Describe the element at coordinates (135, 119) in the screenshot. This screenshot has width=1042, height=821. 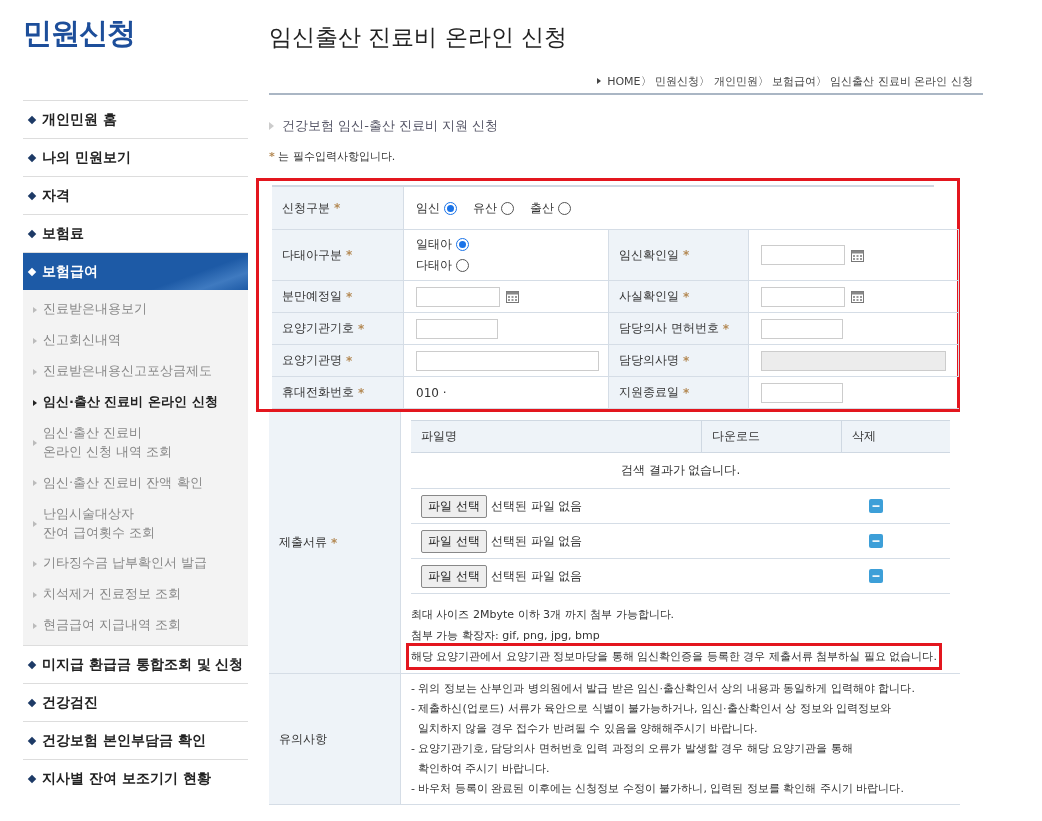
I see `menu-item: 개인민원 홈` at that location.